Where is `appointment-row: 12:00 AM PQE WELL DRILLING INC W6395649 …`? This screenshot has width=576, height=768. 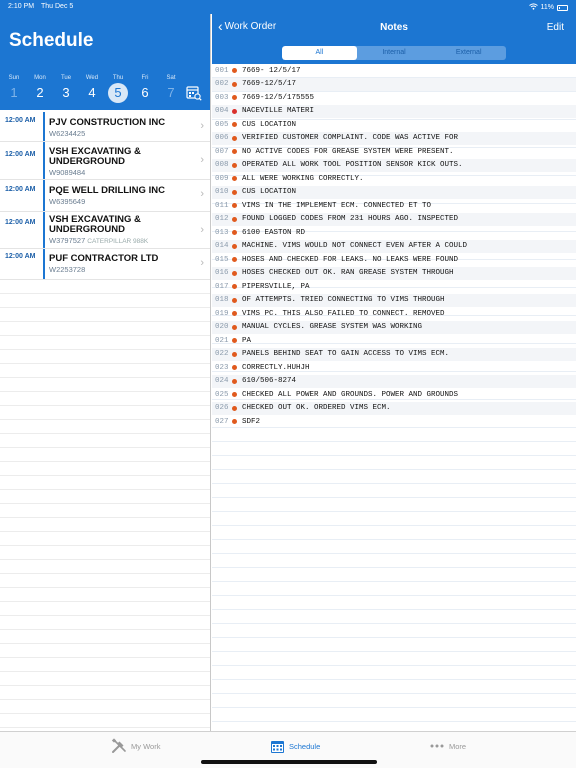
appointment-row: 12:00 AM PQE WELL DRILLING INC W6395649 … is located at coordinates (105, 196).